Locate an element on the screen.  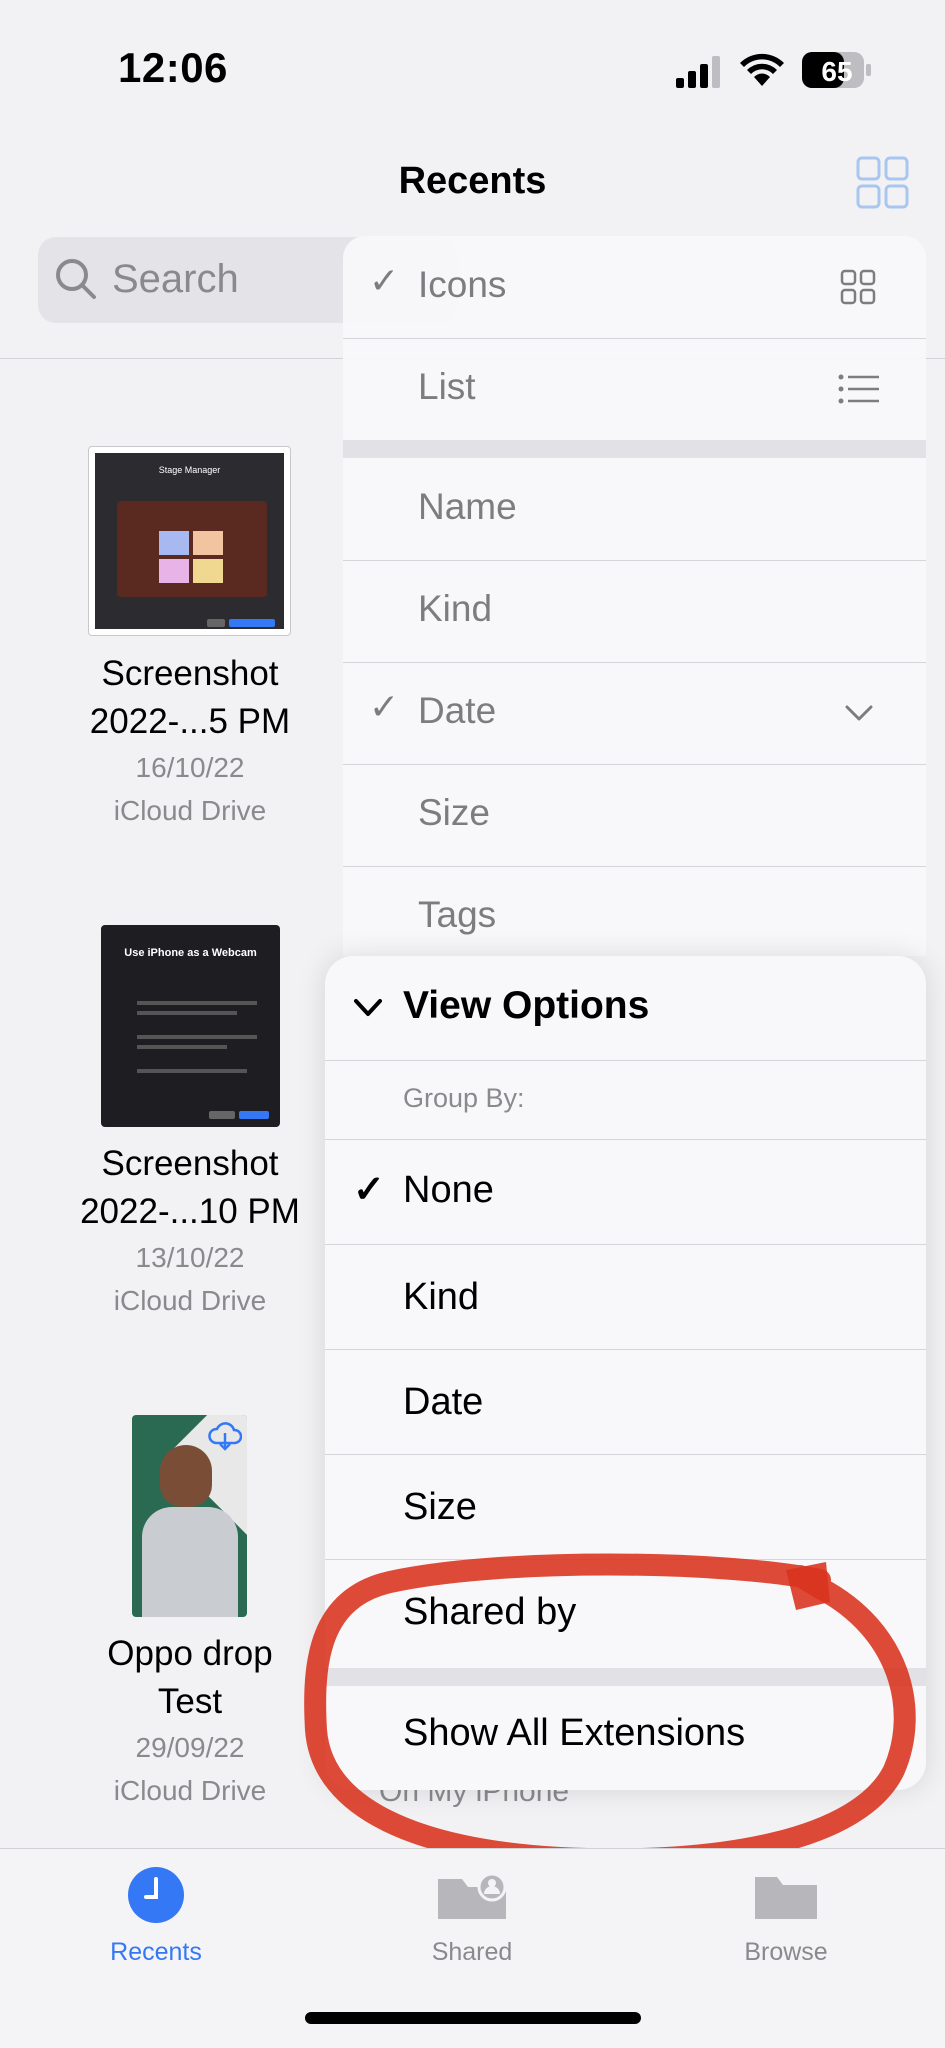
menu-item-icons: ✓ Icons is located at coordinates (634, 287).